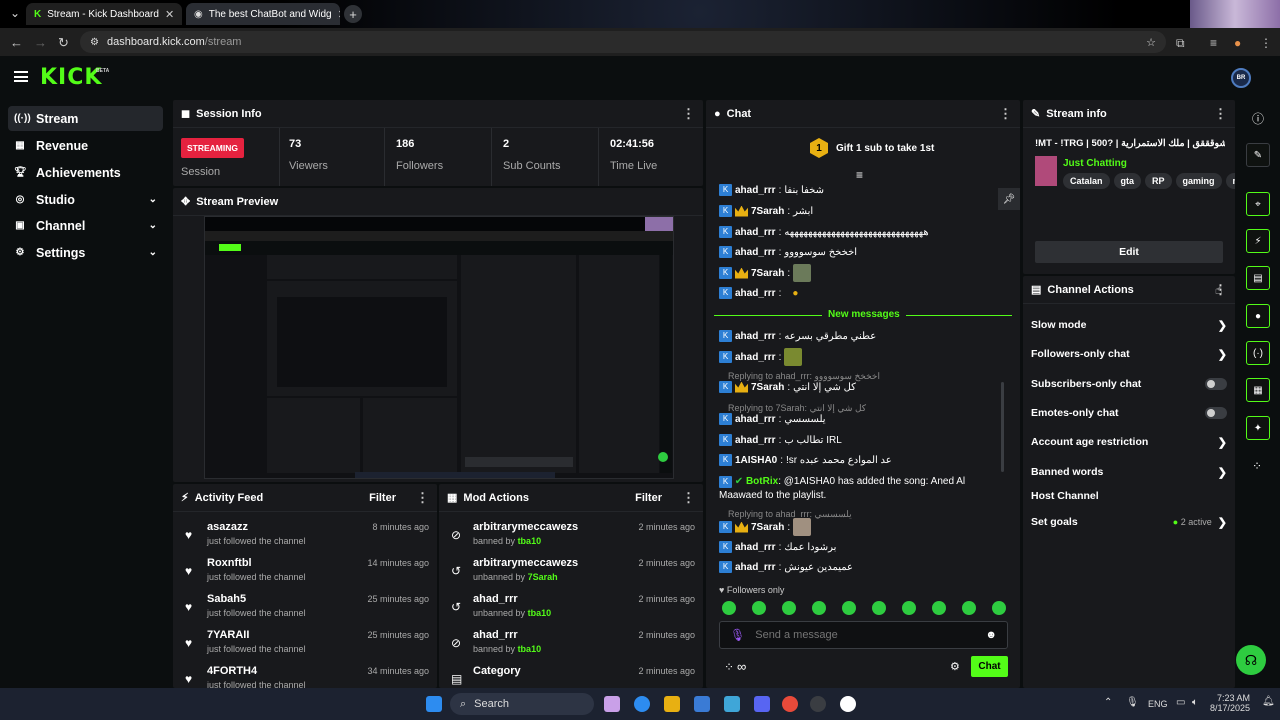  Describe the element at coordinates (15, 13) in the screenshot. I see `tab-search-icon: ⌄` at that location.